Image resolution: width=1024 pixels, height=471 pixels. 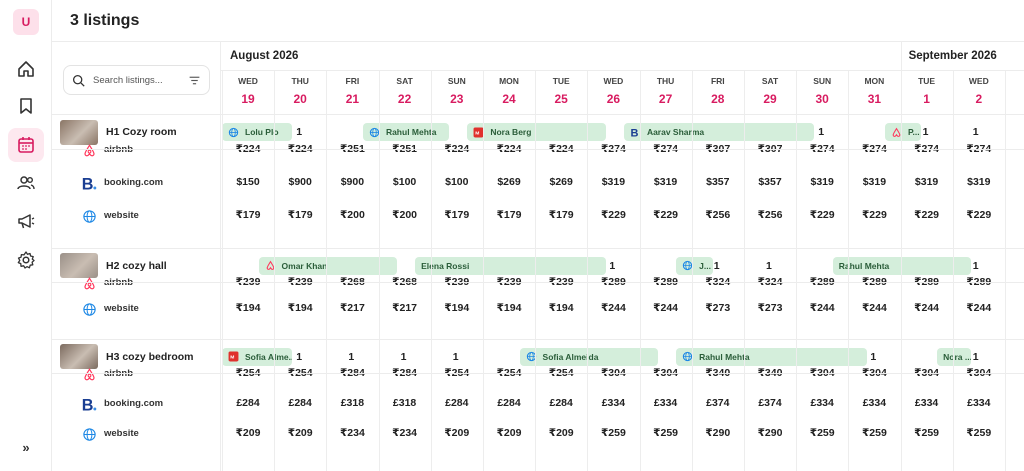 I want to click on listing-name: H3 cozy bedroom, so click(x=150, y=357).